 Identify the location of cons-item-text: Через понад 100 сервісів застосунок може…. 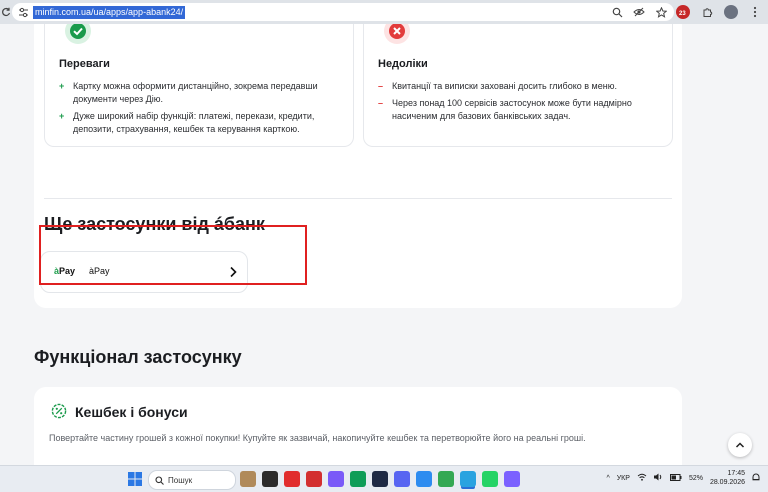
(512, 109).